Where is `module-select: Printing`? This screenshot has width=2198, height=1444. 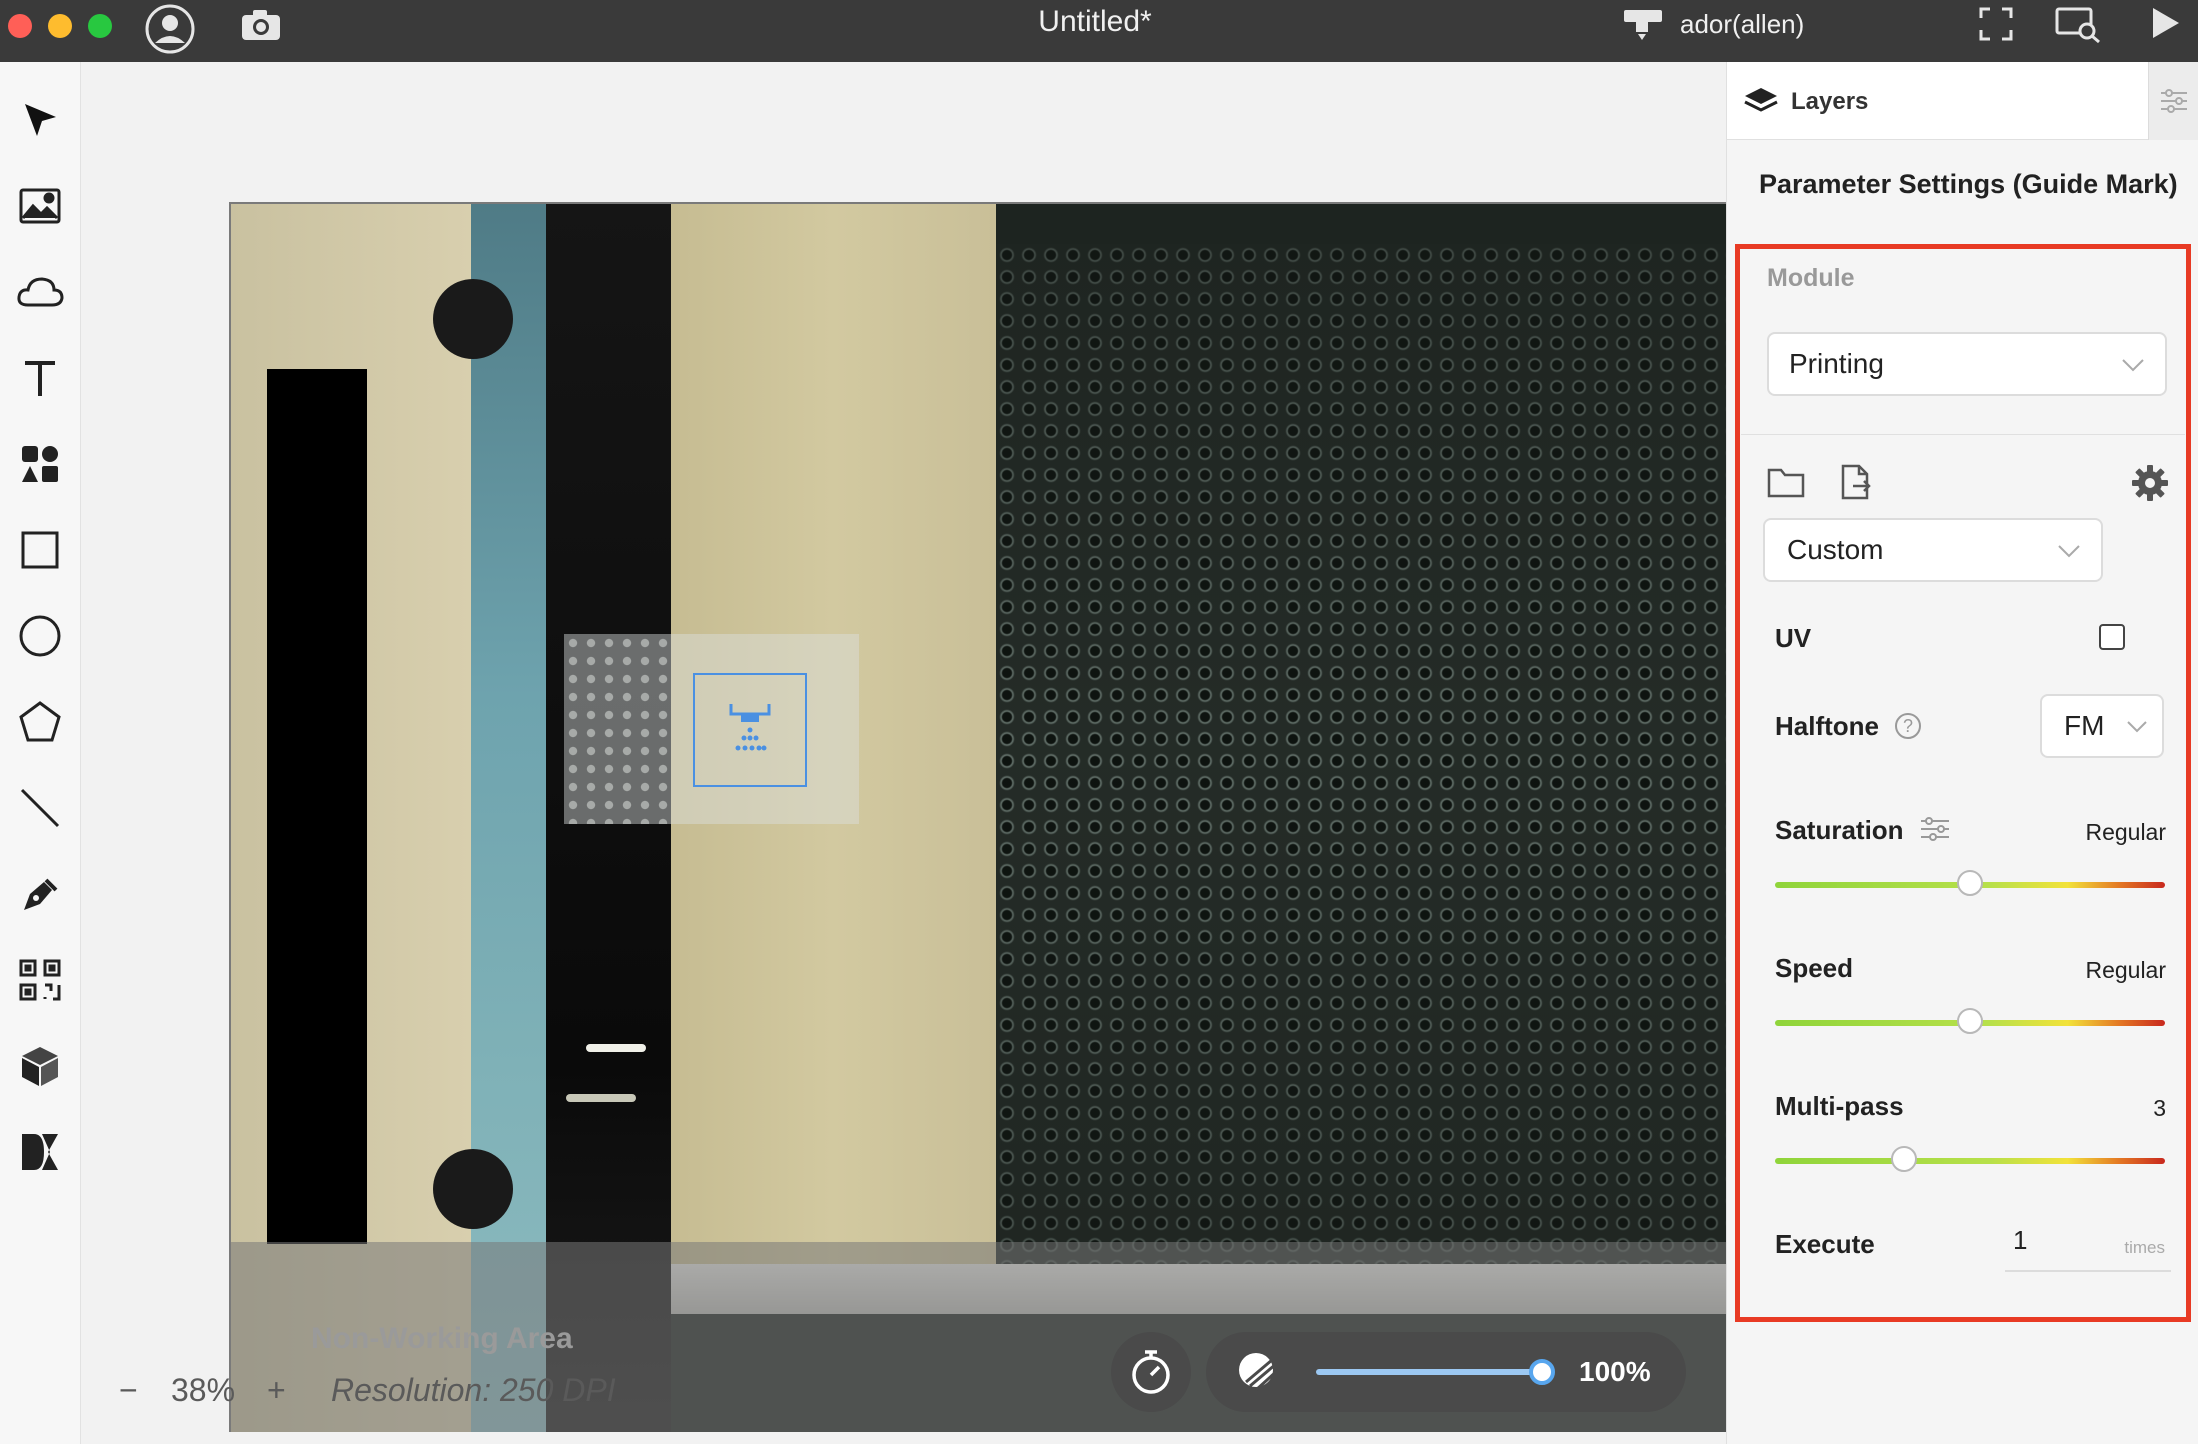
module-select: Printing is located at coordinates (1967, 364).